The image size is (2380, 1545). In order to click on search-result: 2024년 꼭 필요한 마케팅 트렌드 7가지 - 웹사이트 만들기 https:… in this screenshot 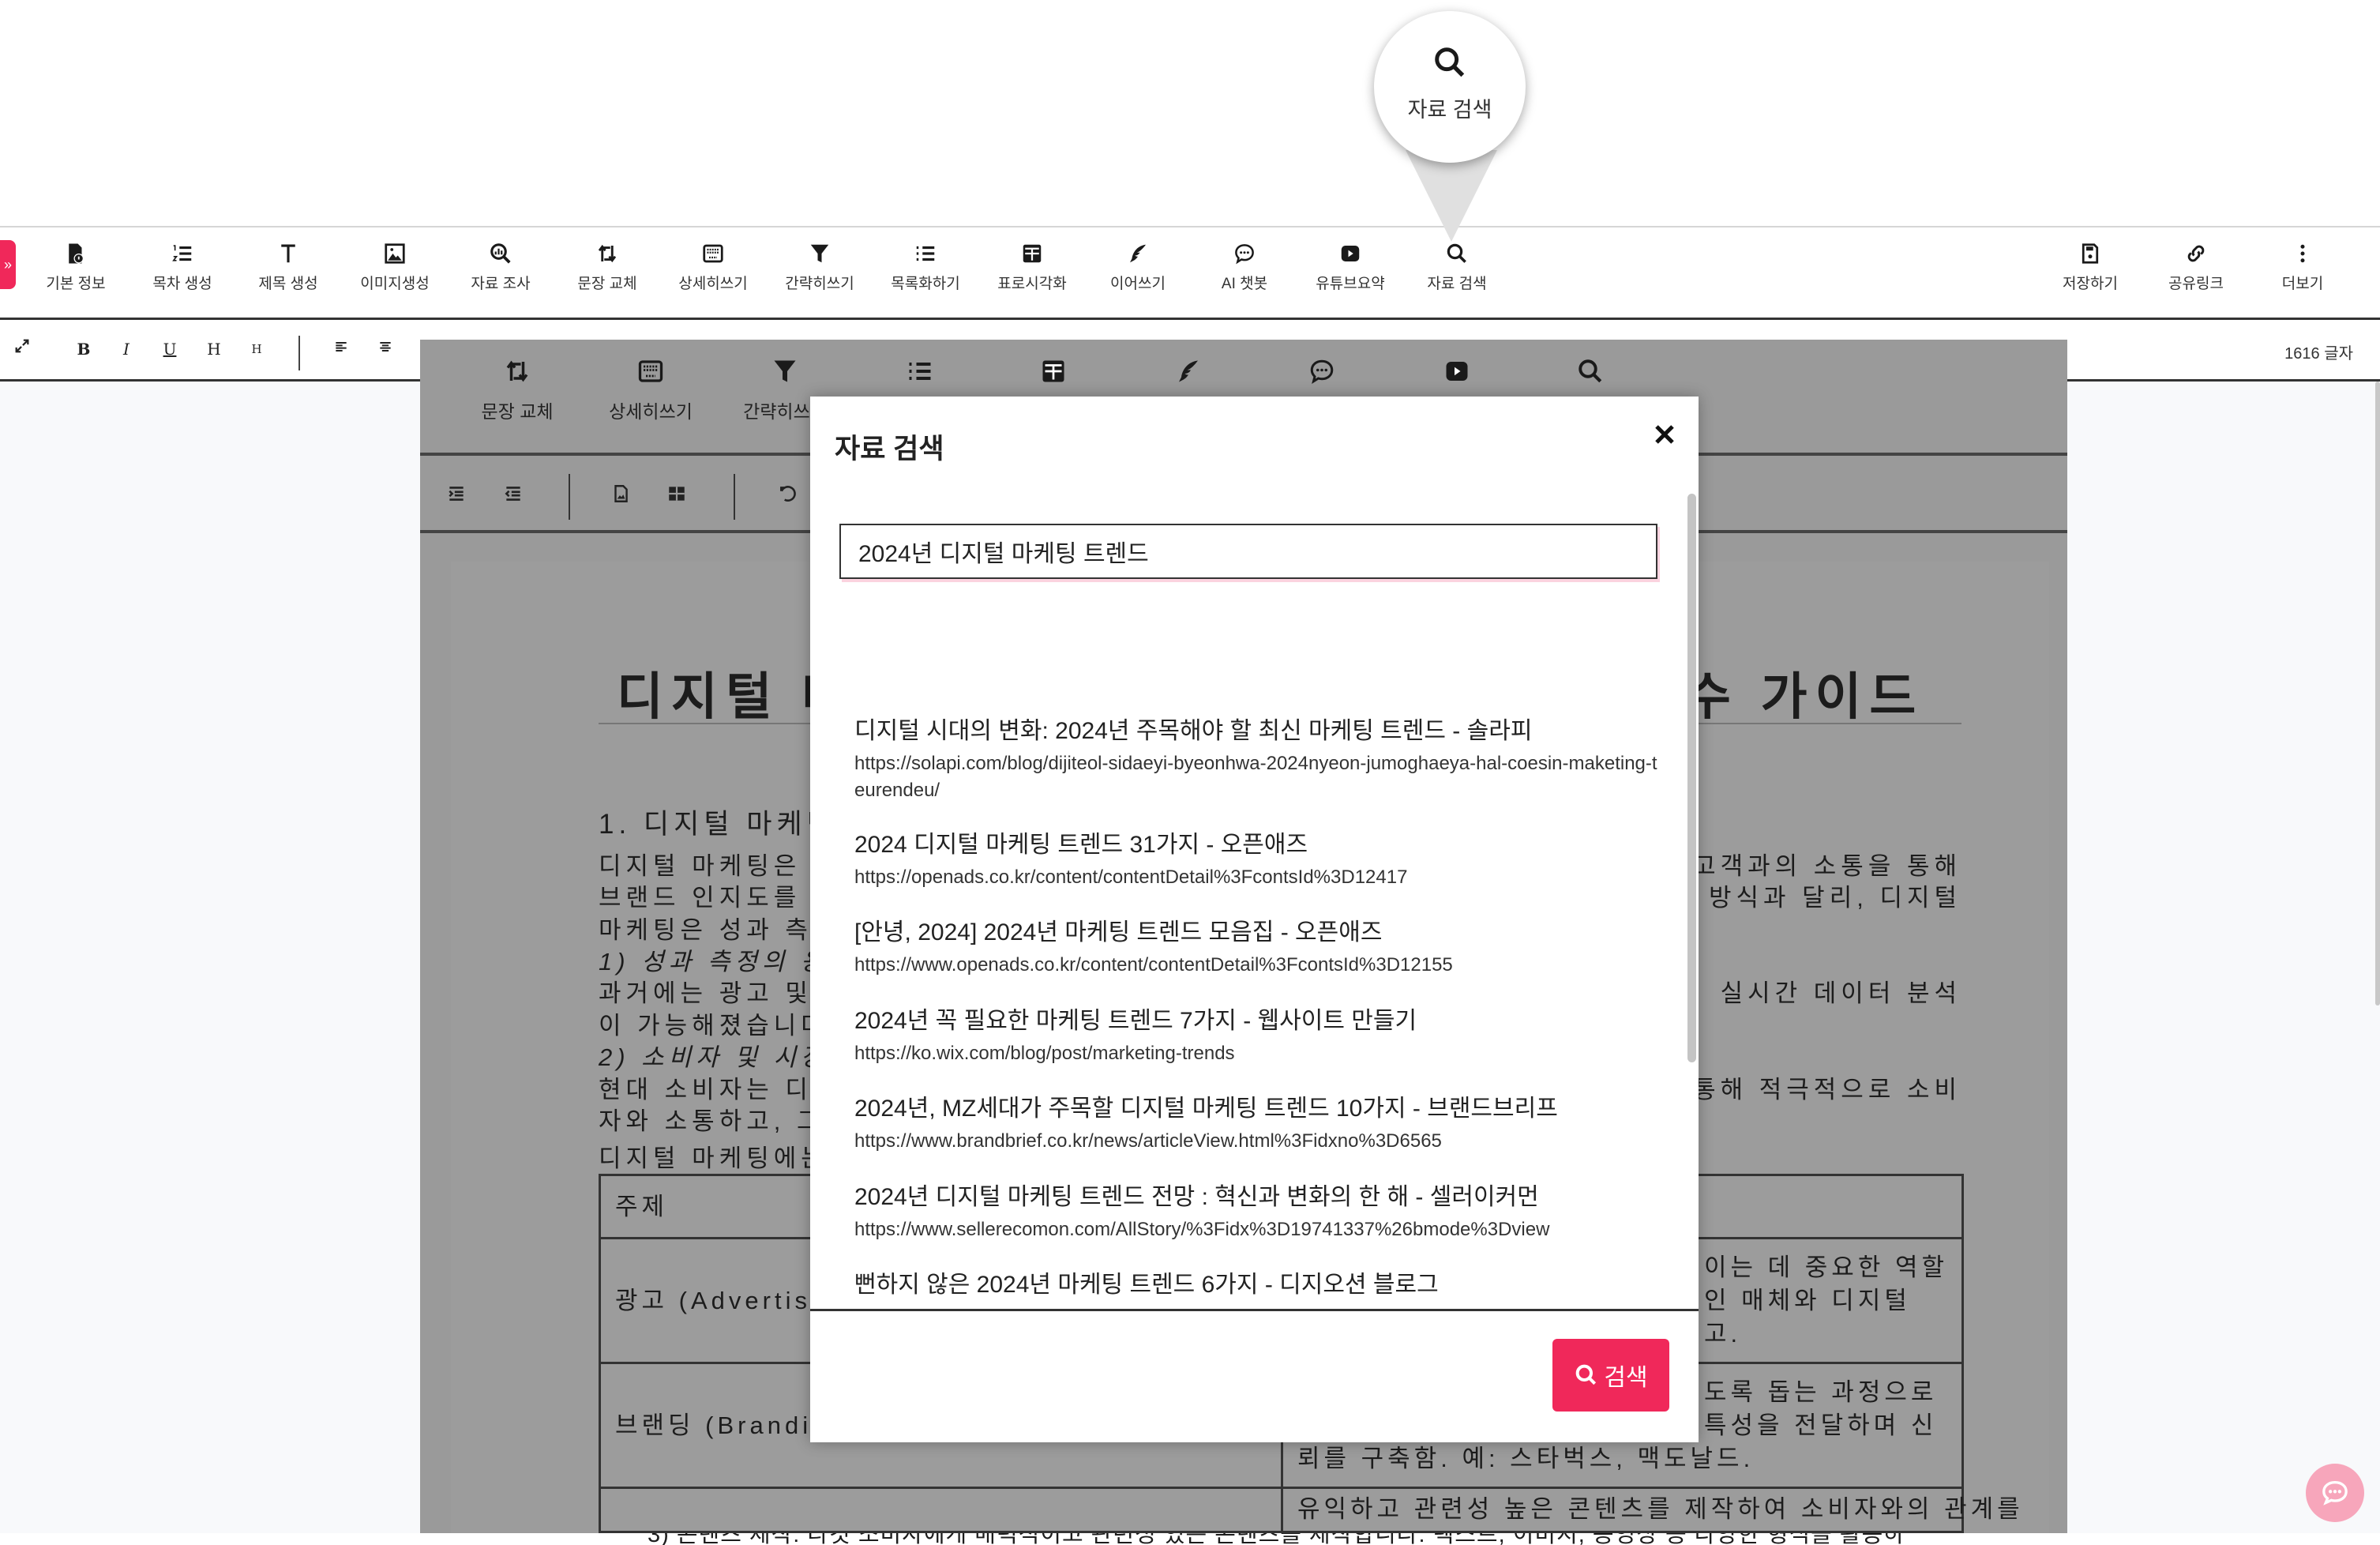, I will do `click(1257, 1034)`.